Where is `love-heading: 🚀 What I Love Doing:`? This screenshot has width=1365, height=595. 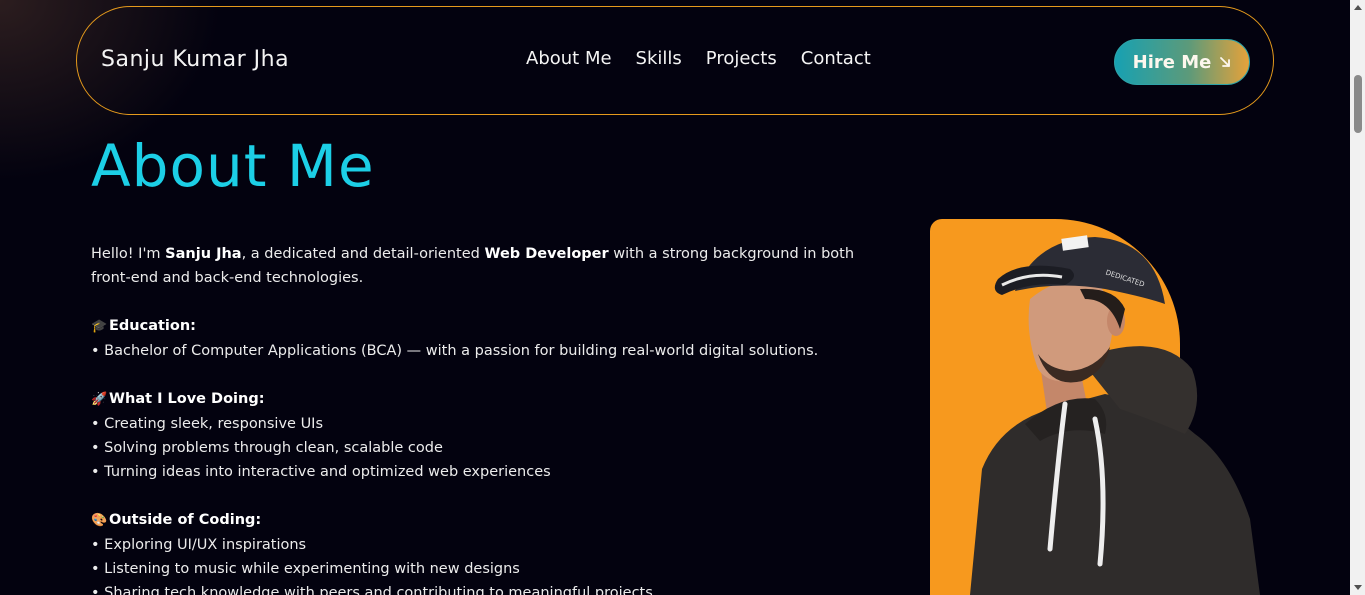
love-heading: 🚀 What I Love Doing: is located at coordinates (491, 399).